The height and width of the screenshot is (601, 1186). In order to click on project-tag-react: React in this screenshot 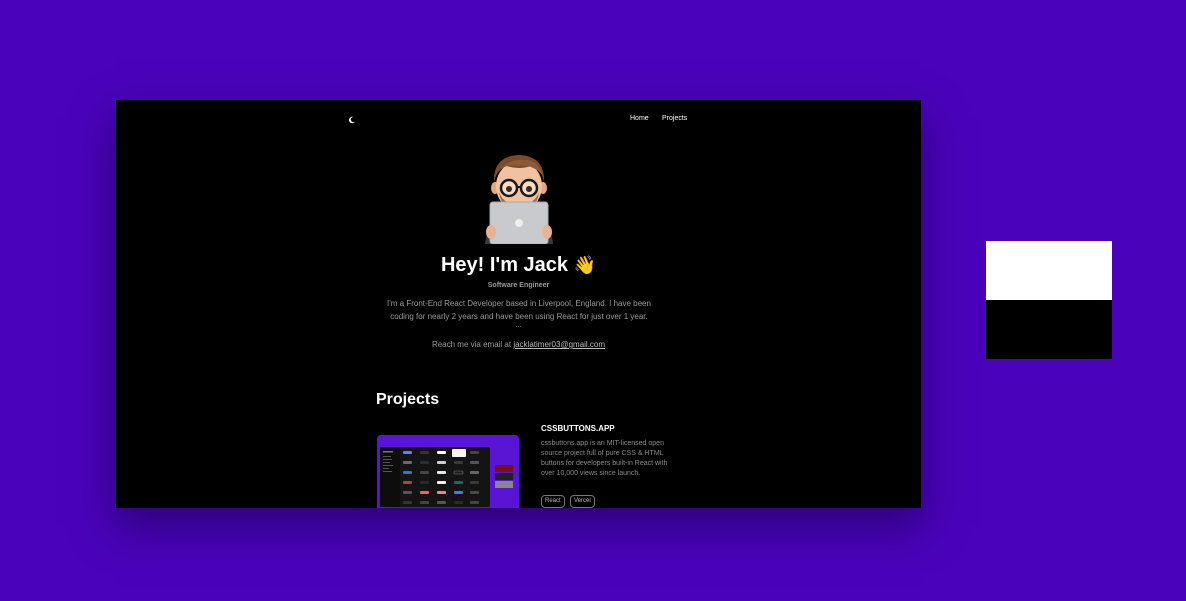, I will do `click(553, 501)`.